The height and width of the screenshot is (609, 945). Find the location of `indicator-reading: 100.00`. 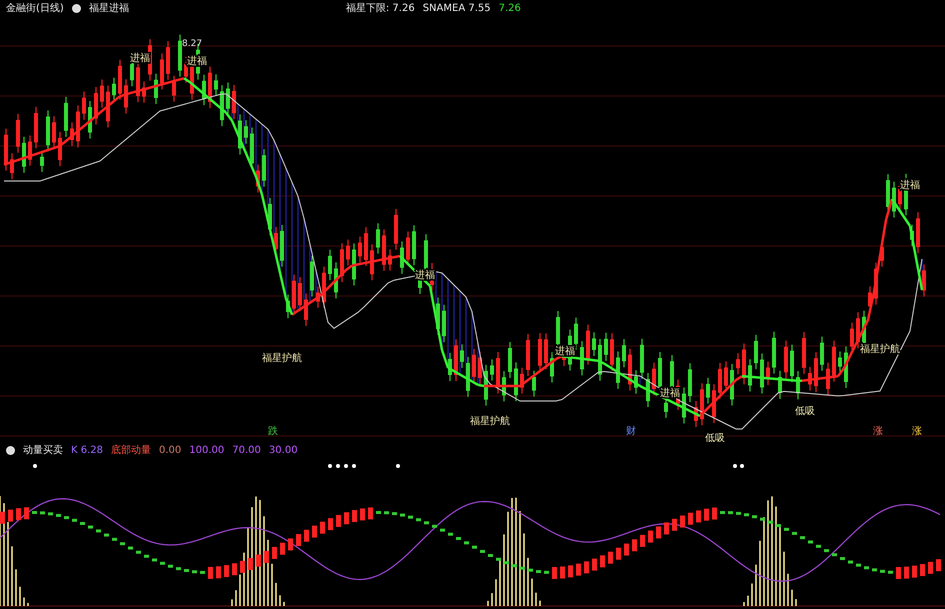

indicator-reading: 100.00 is located at coordinates (206, 450).